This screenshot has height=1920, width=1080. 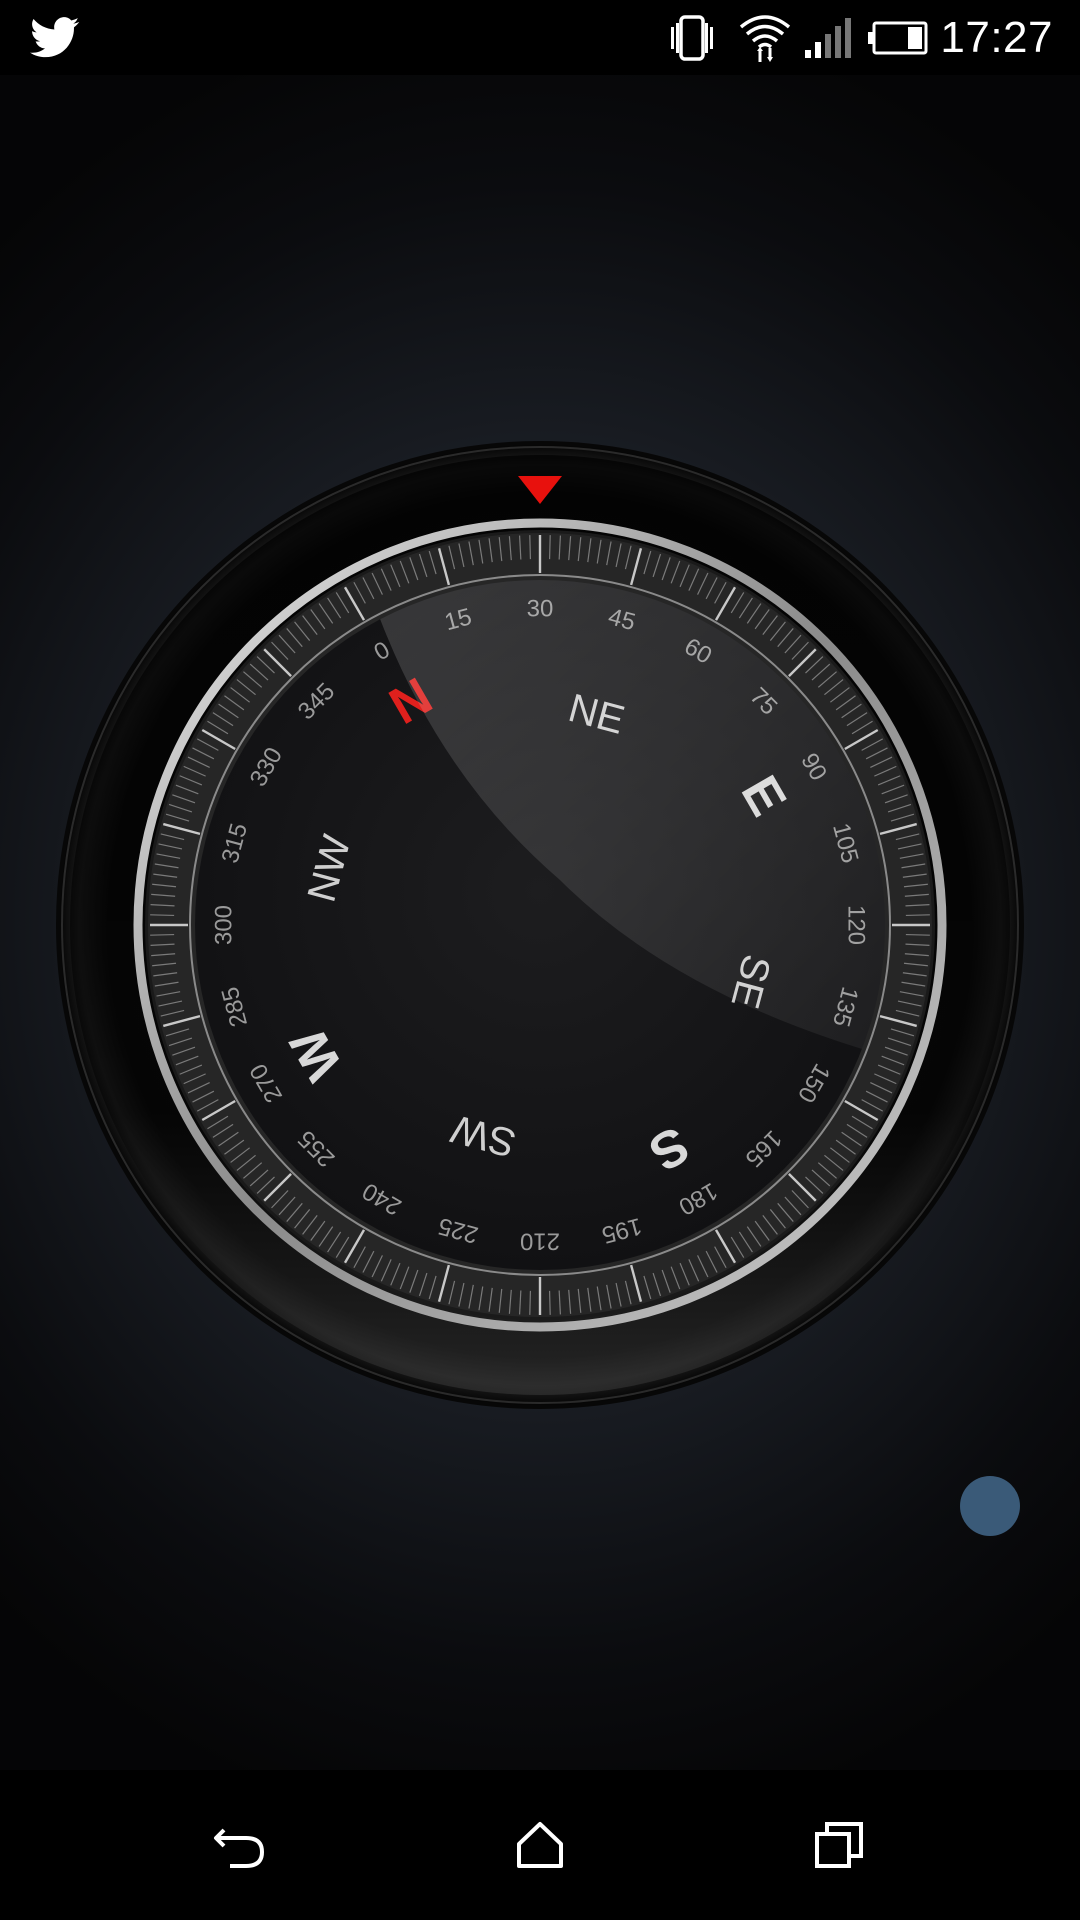 I want to click on back-button, so click(x=240, y=1845).